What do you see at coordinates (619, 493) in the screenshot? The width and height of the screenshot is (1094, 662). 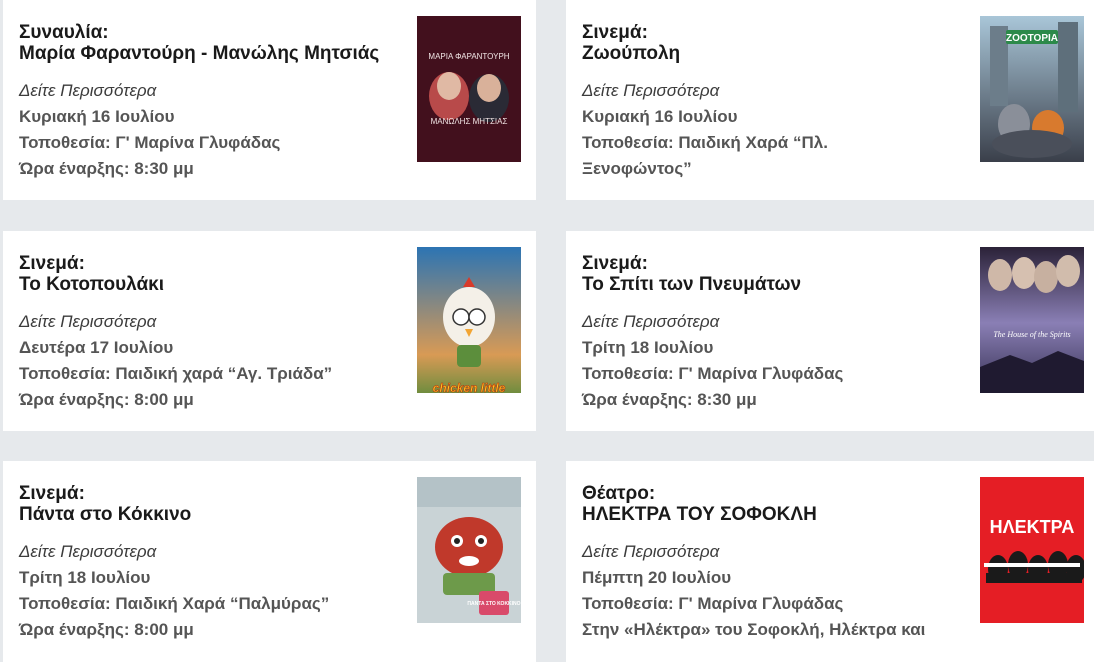 I see `event-category: Θέατρο:` at bounding box center [619, 493].